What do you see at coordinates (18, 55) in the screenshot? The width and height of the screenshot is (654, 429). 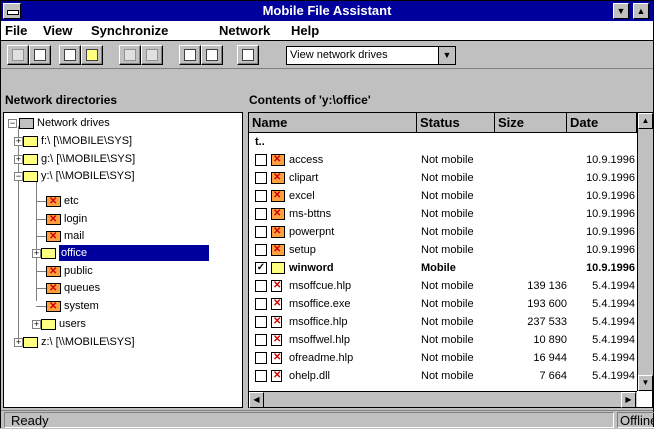 I see `copy-button` at bounding box center [18, 55].